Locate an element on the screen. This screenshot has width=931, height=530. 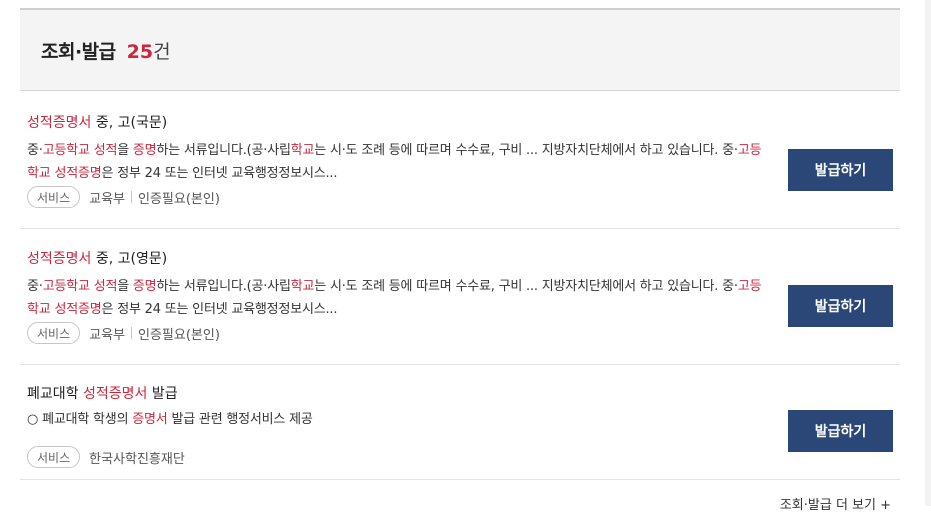
title-rest: 발급 is located at coordinates (162, 394).